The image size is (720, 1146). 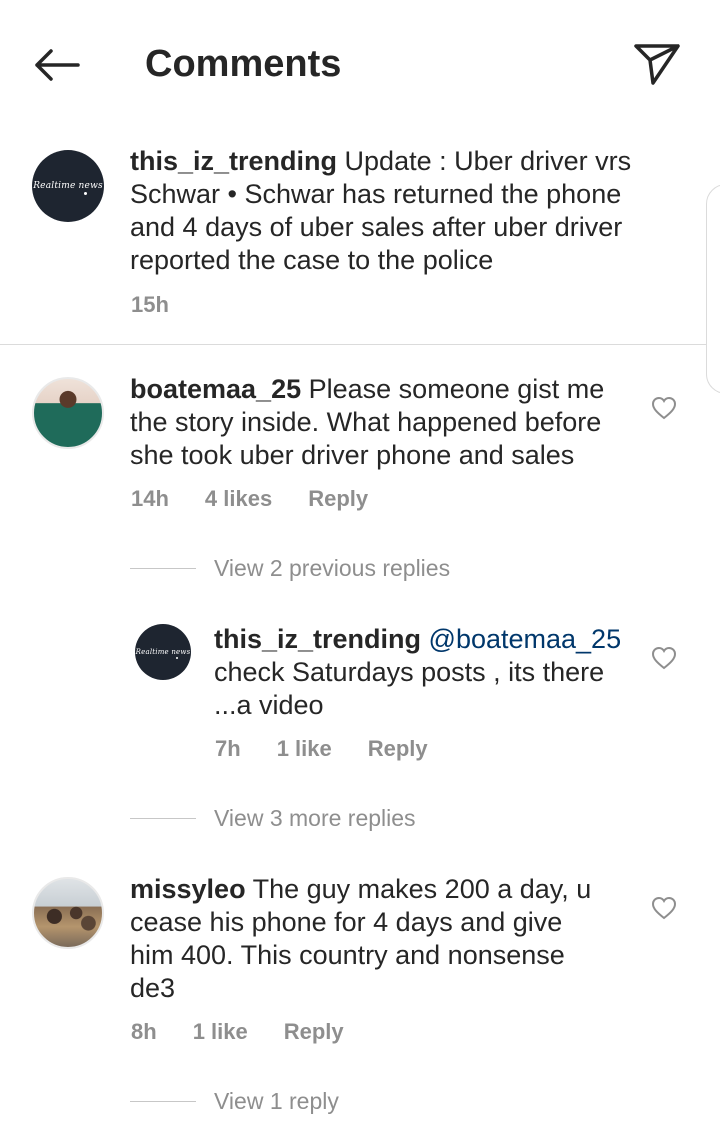 I want to click on view-previous-replies: View 2 previous replies, so click(x=290, y=568).